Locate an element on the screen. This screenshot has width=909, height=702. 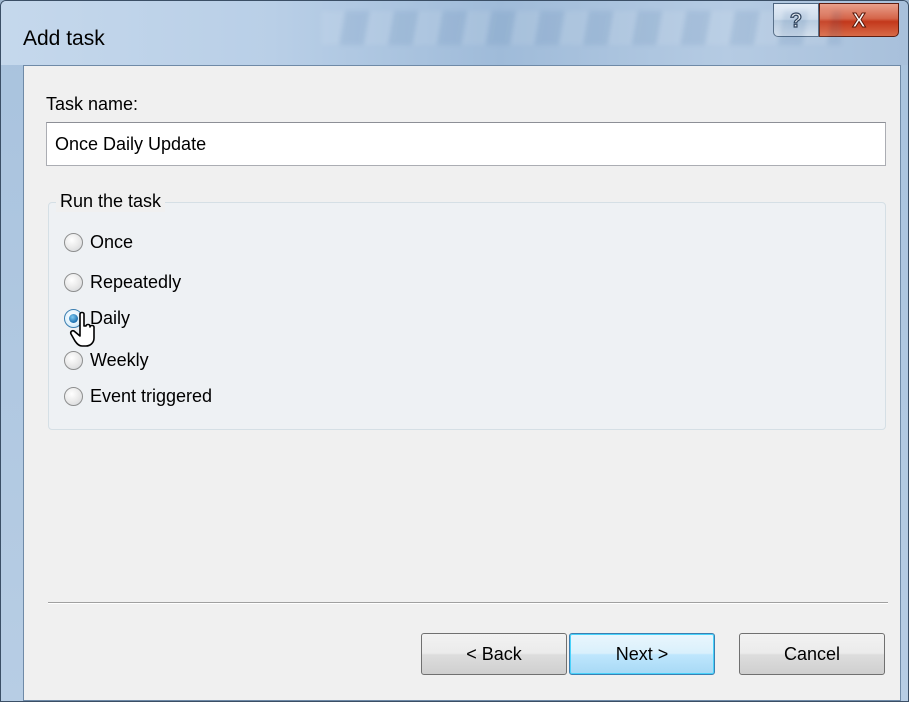
radio-label: Repeatedly is located at coordinates (136, 281).